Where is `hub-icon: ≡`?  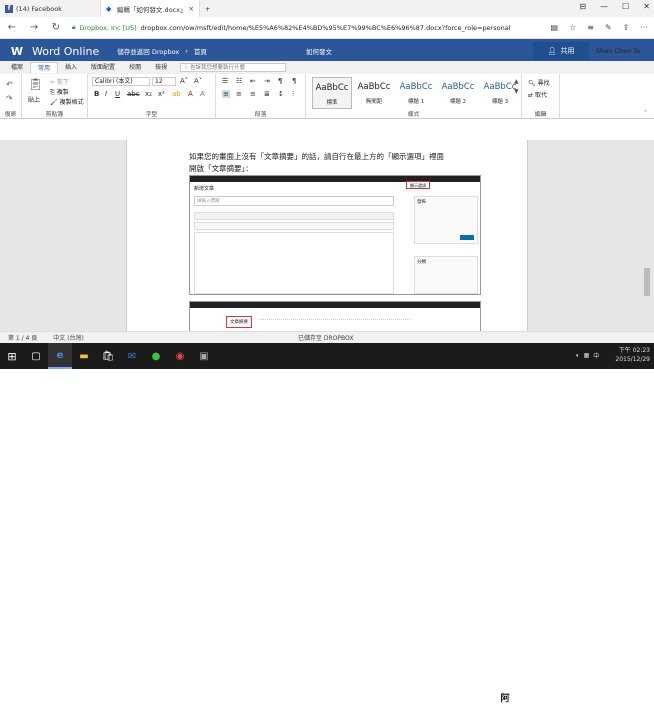
hub-icon: ≡ is located at coordinates (590, 27).